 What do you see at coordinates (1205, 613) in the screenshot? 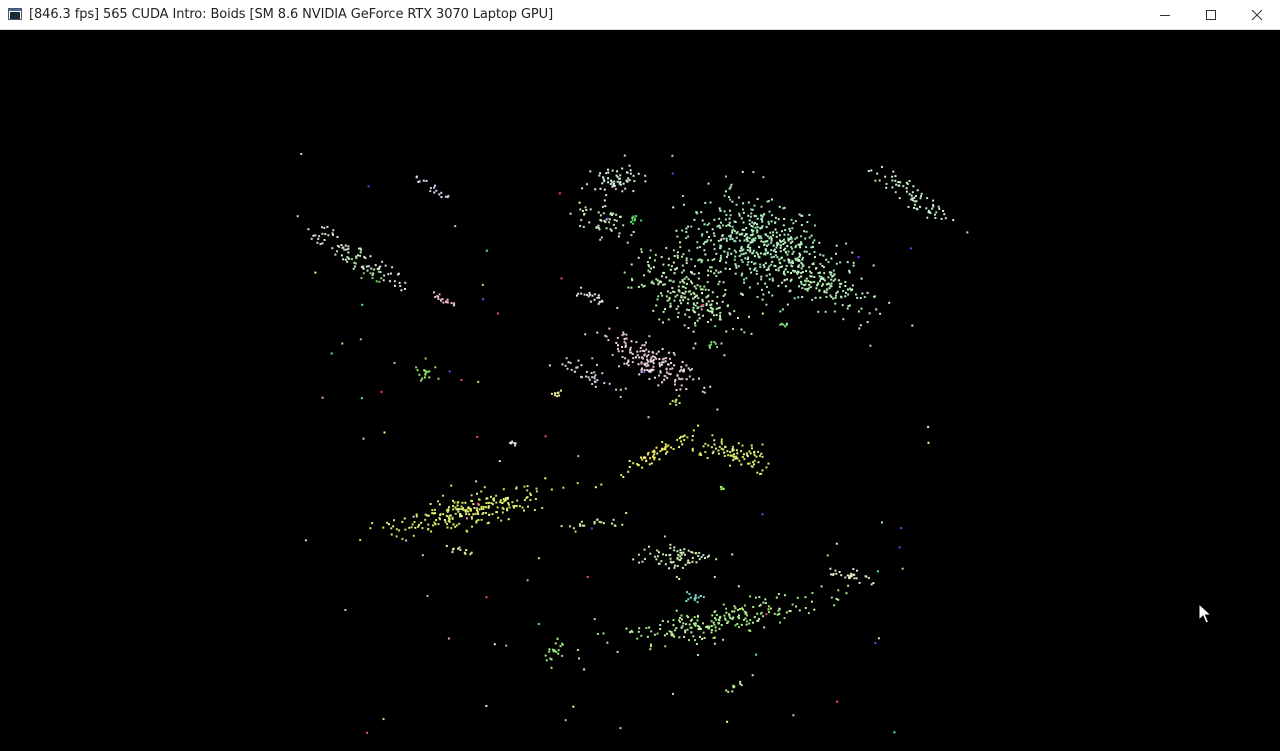
I see `arrow-cursor-icon` at bounding box center [1205, 613].